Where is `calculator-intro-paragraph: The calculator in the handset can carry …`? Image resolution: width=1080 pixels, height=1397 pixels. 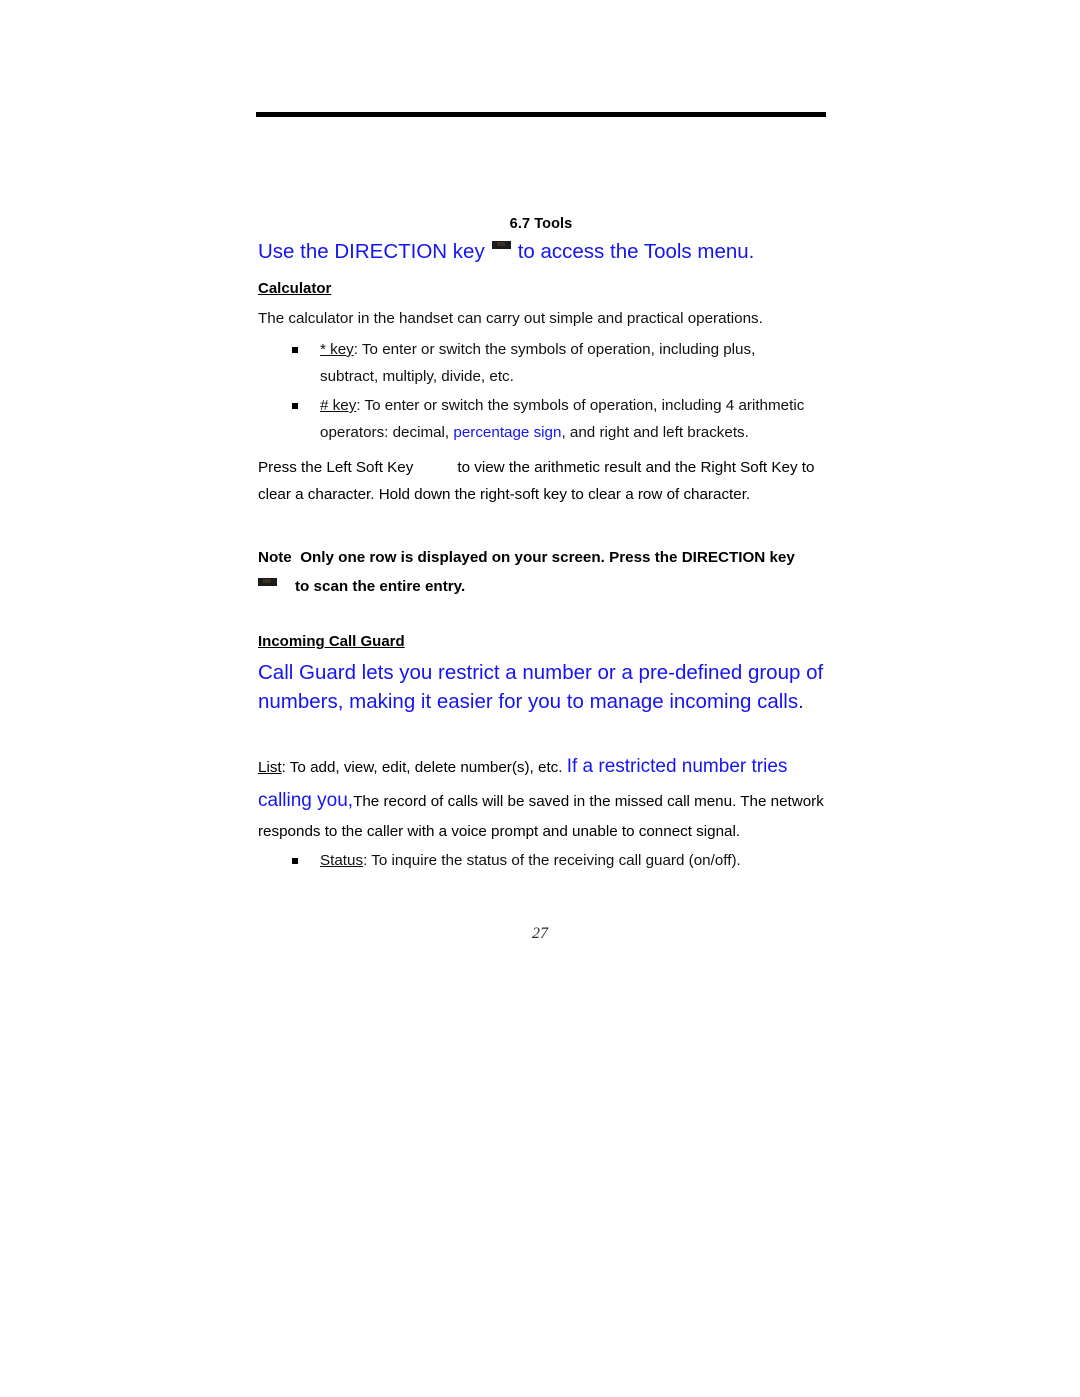
calculator-intro-paragraph: The calculator in the handset can carry … is located at coordinates (510, 318).